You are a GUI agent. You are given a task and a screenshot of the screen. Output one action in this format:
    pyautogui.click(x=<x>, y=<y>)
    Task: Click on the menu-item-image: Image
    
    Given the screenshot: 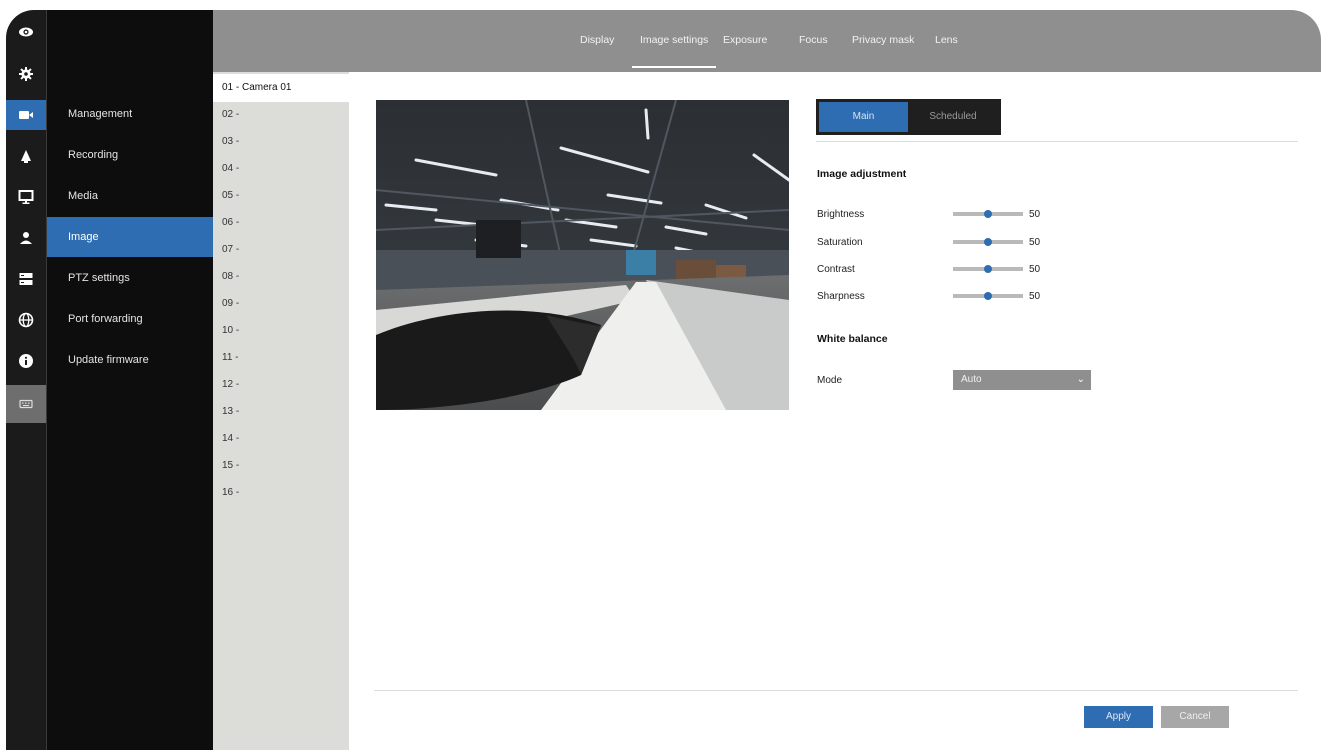 What is the action you would take?
    pyautogui.click(x=130, y=237)
    